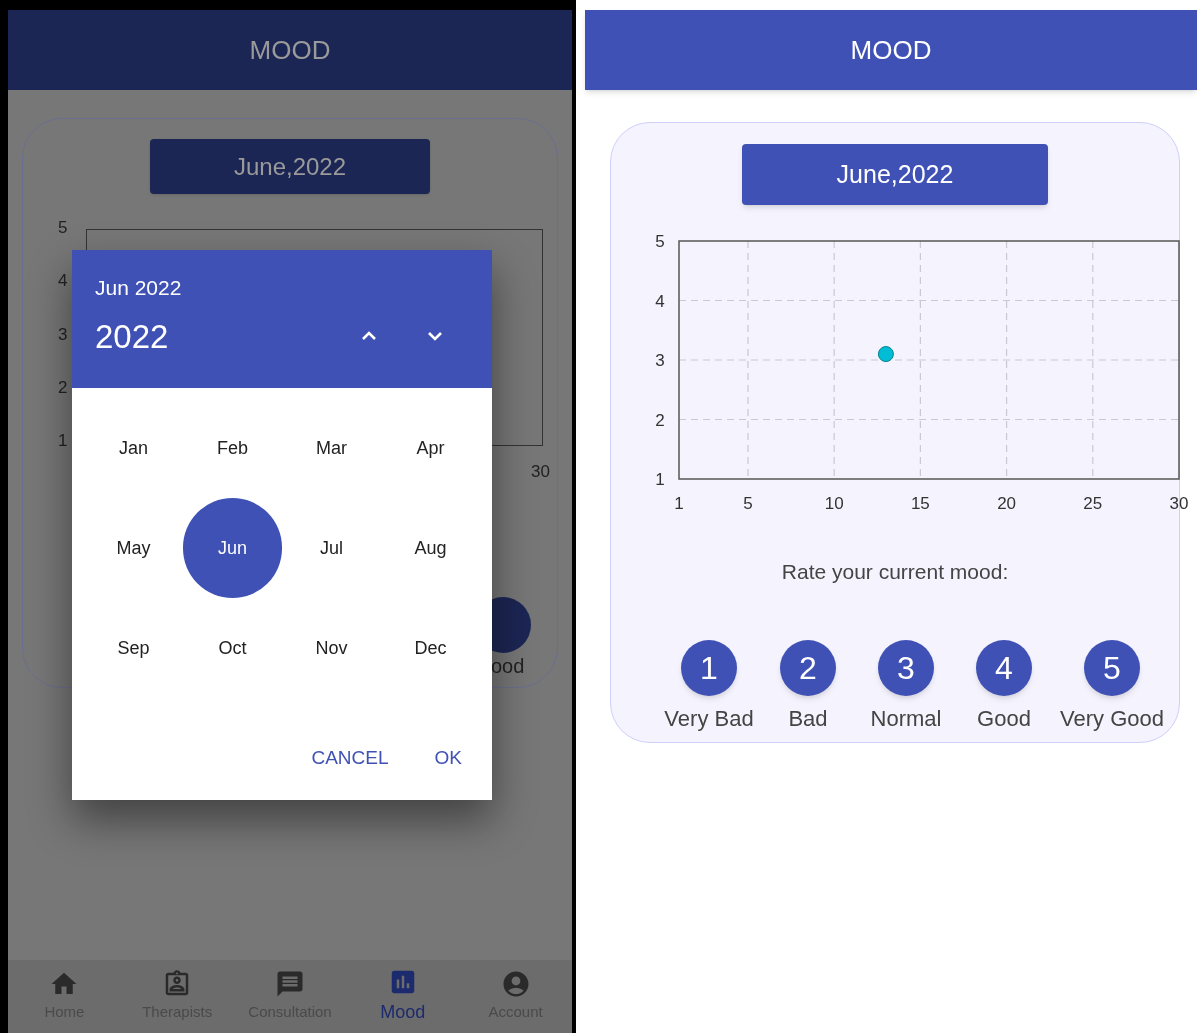 This screenshot has height=1033, width=1197. Describe the element at coordinates (660, 479) in the screenshot. I see `y-tick-label: 1` at that location.